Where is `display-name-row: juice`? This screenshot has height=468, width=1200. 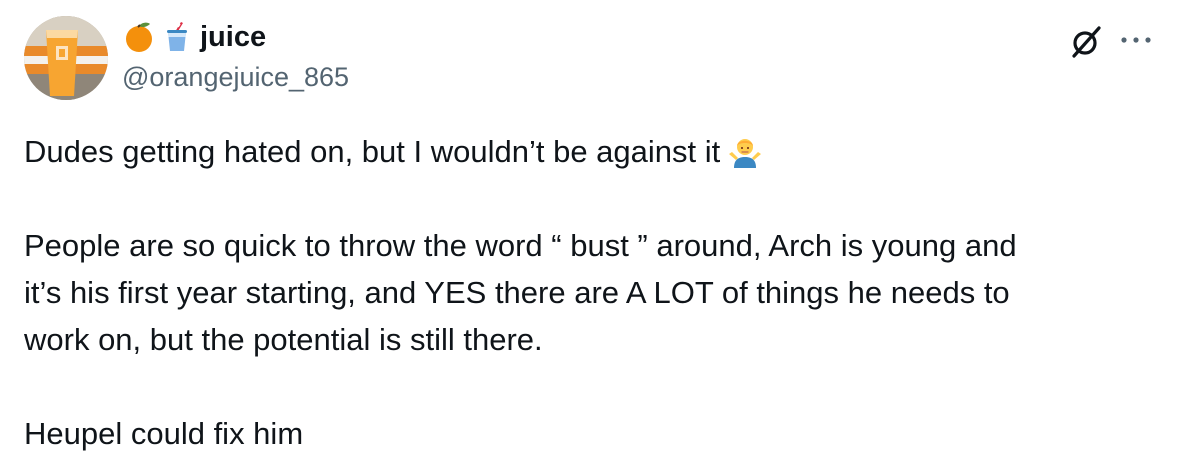 display-name-row: juice is located at coordinates (194, 37).